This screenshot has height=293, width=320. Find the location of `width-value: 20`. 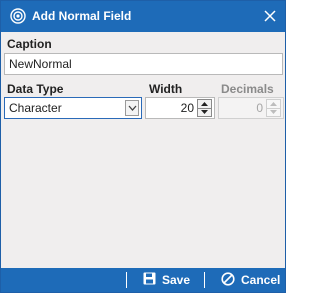

width-value: 20 is located at coordinates (187, 108).